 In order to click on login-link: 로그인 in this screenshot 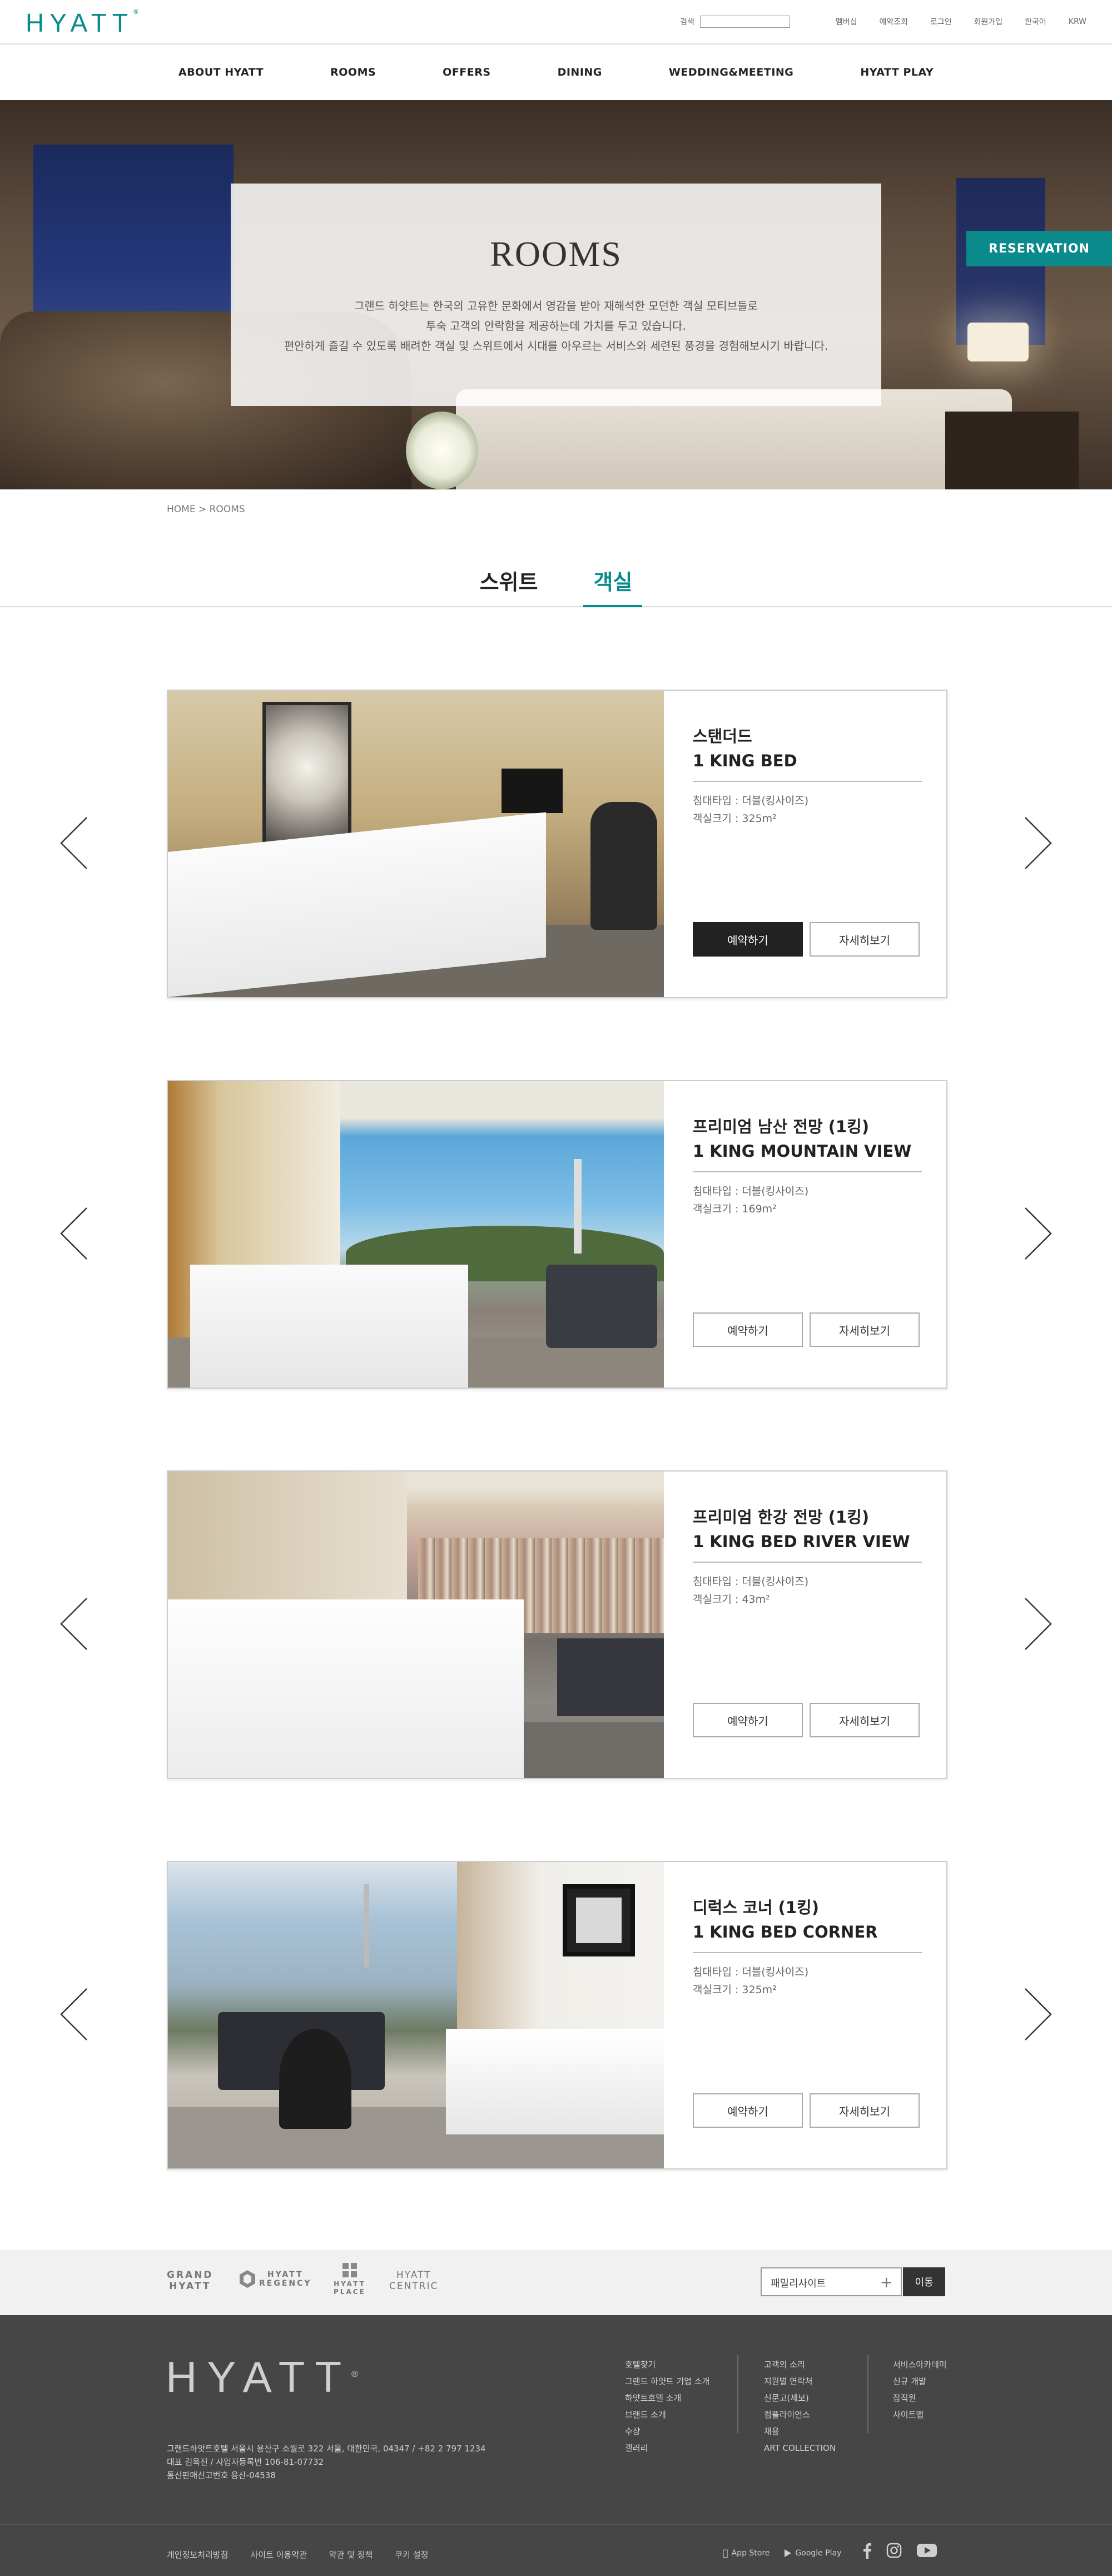, I will do `click(941, 21)`.